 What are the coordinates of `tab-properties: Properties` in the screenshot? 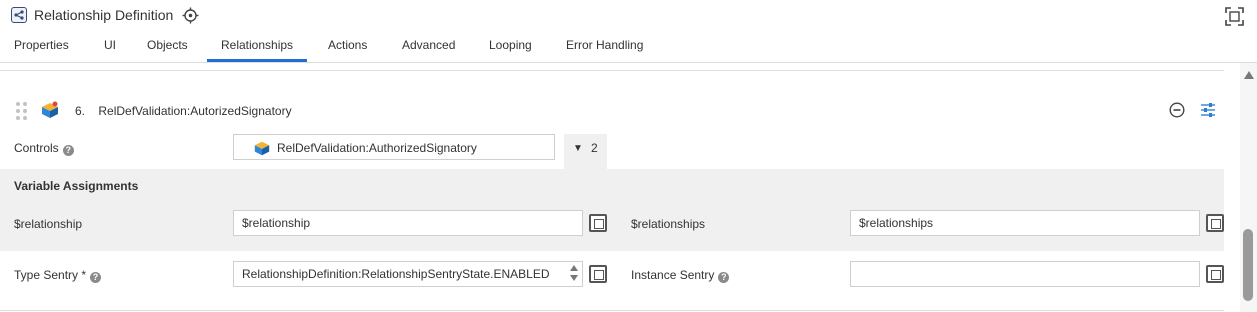 It's located at (41, 47).